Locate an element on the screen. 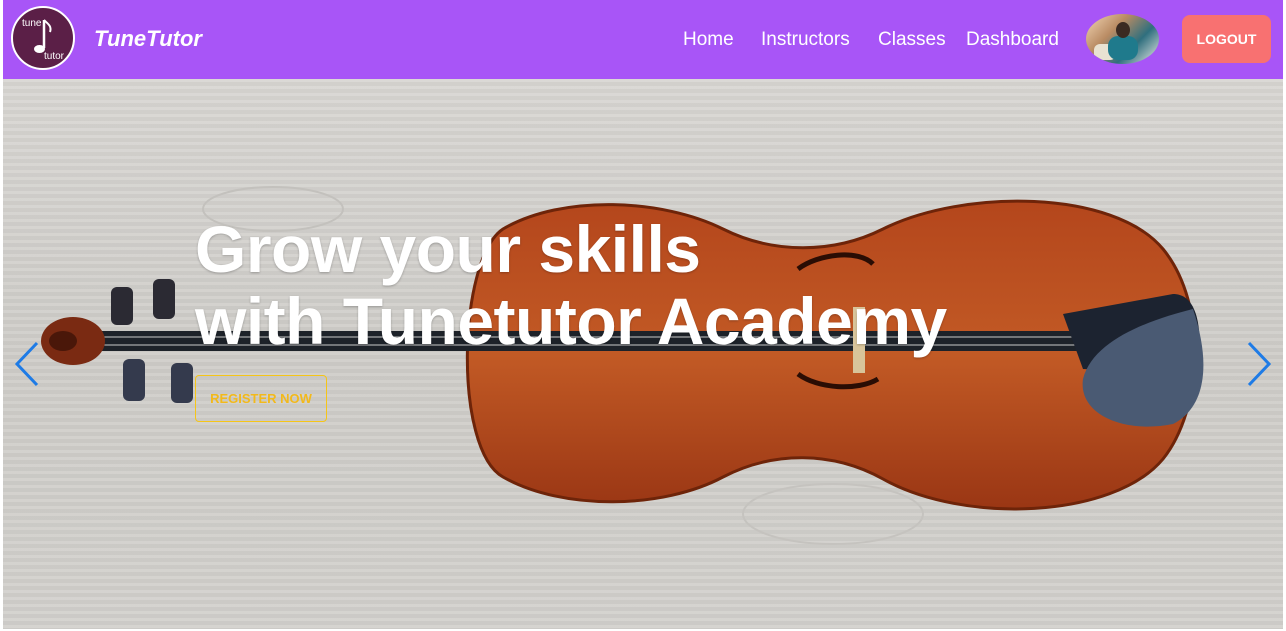 This screenshot has height=631, width=1286. brand-name: TuneTutor is located at coordinates (148, 39).